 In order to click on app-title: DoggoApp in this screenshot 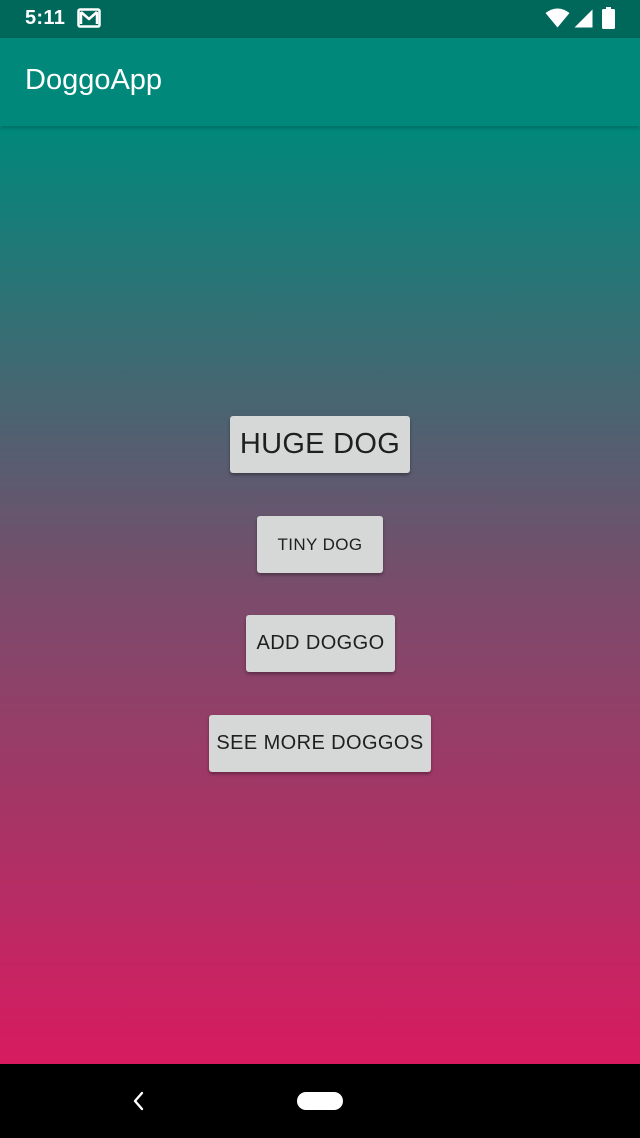, I will do `click(94, 80)`.